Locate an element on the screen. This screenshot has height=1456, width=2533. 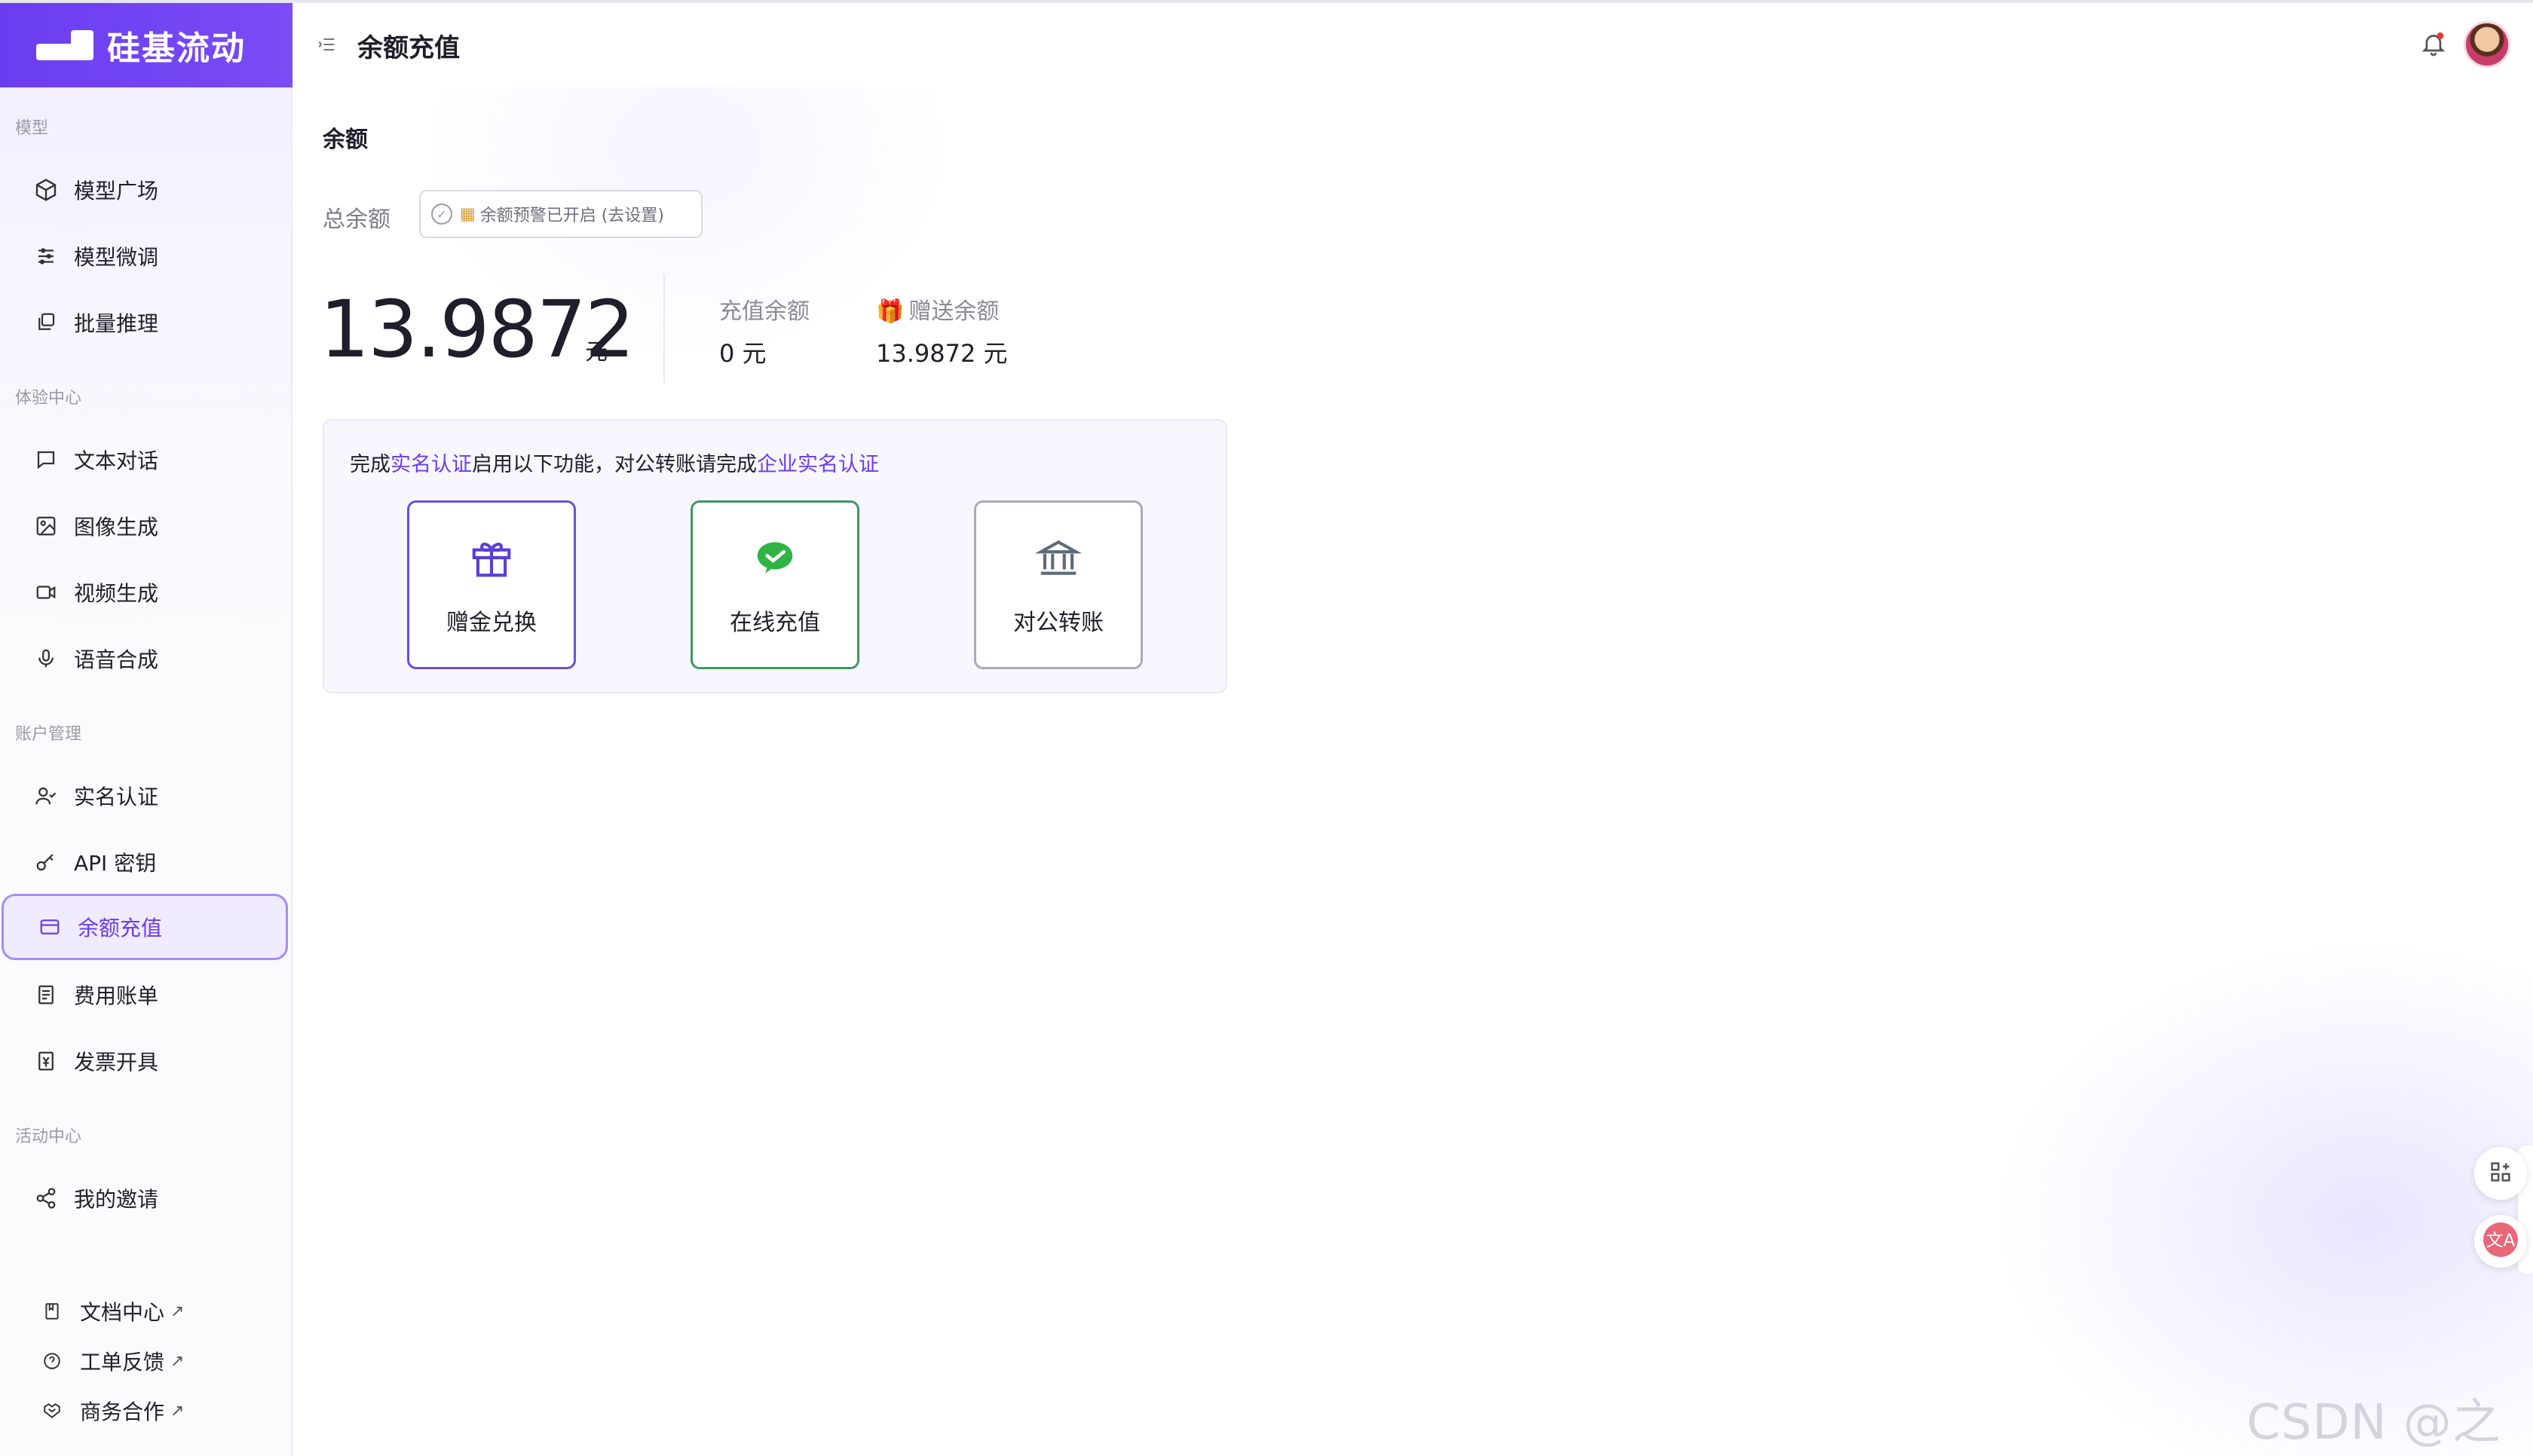
tile-label: 赠金兑换 is located at coordinates (491, 623).